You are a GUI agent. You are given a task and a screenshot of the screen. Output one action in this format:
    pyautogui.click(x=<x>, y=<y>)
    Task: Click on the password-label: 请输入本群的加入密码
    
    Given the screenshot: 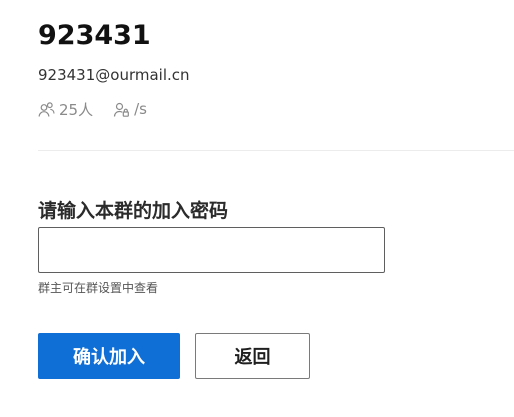 What is the action you would take?
    pyautogui.click(x=133, y=211)
    